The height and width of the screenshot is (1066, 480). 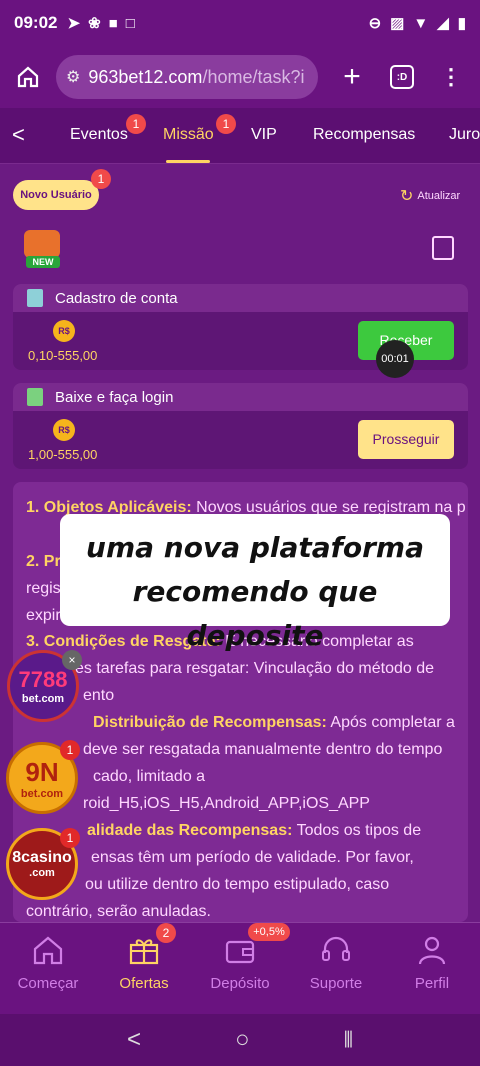 I want to click on atualizar-label: Atualizar, so click(x=439, y=196).